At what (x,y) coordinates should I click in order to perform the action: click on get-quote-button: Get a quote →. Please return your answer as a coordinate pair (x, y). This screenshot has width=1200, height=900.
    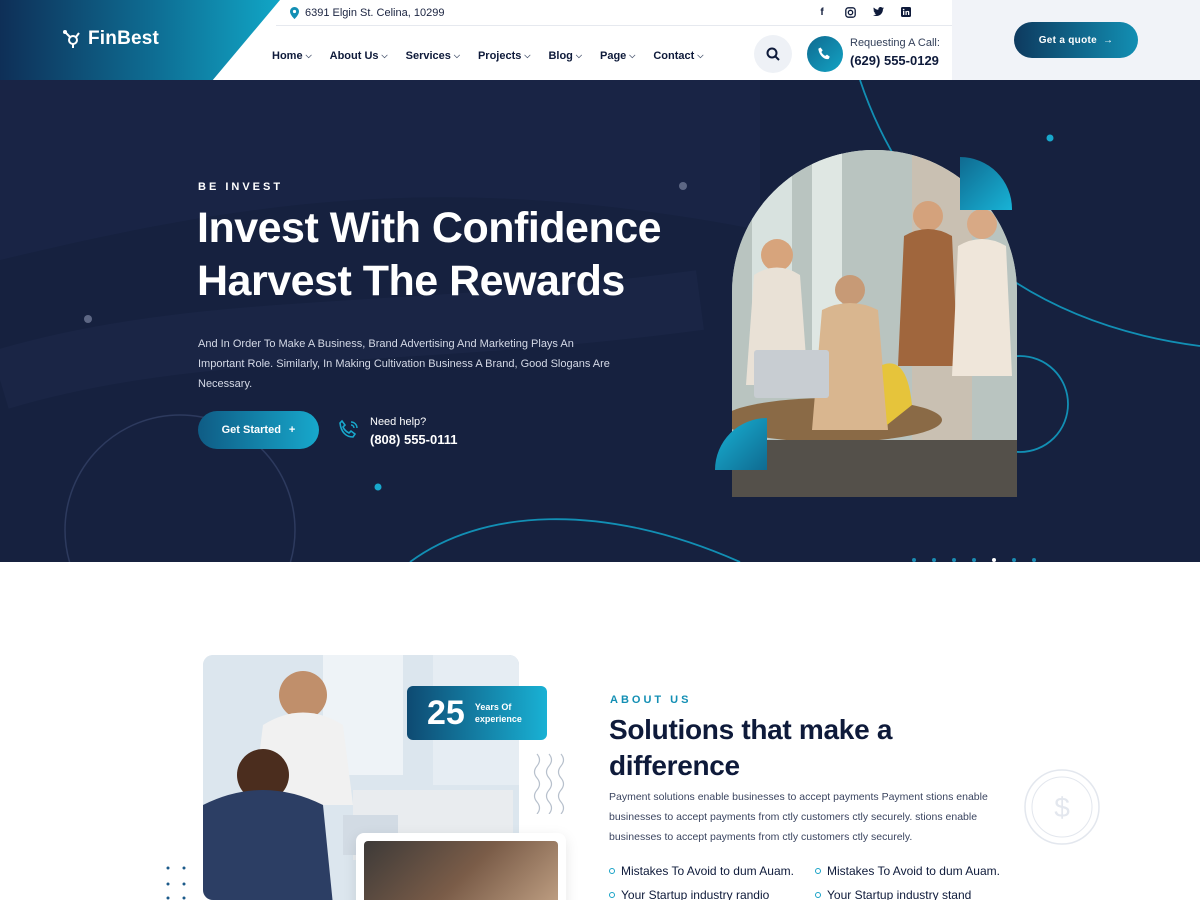
    Looking at the image, I should click on (1076, 40).